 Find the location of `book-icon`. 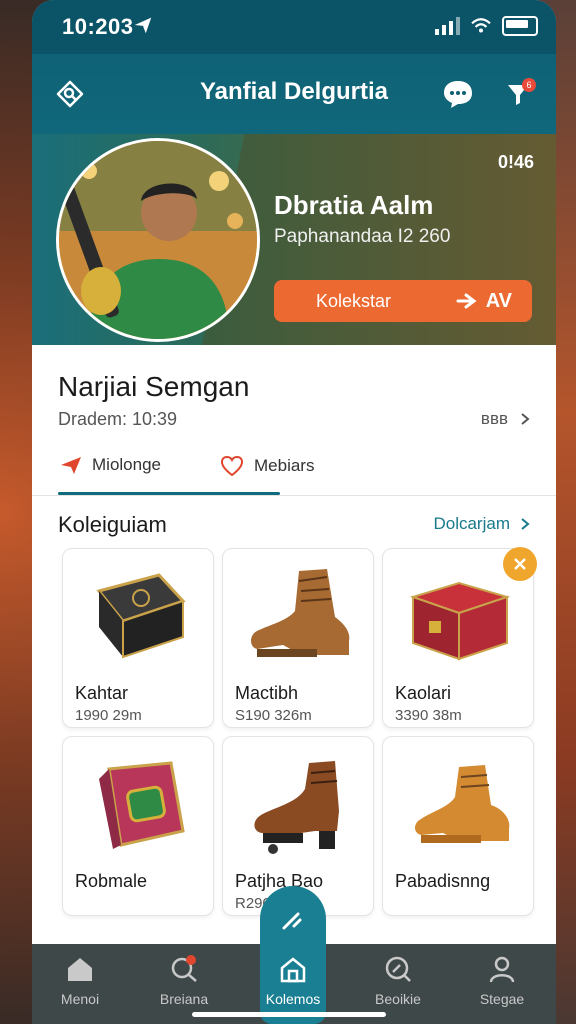

book-icon is located at coordinates (141, 616).